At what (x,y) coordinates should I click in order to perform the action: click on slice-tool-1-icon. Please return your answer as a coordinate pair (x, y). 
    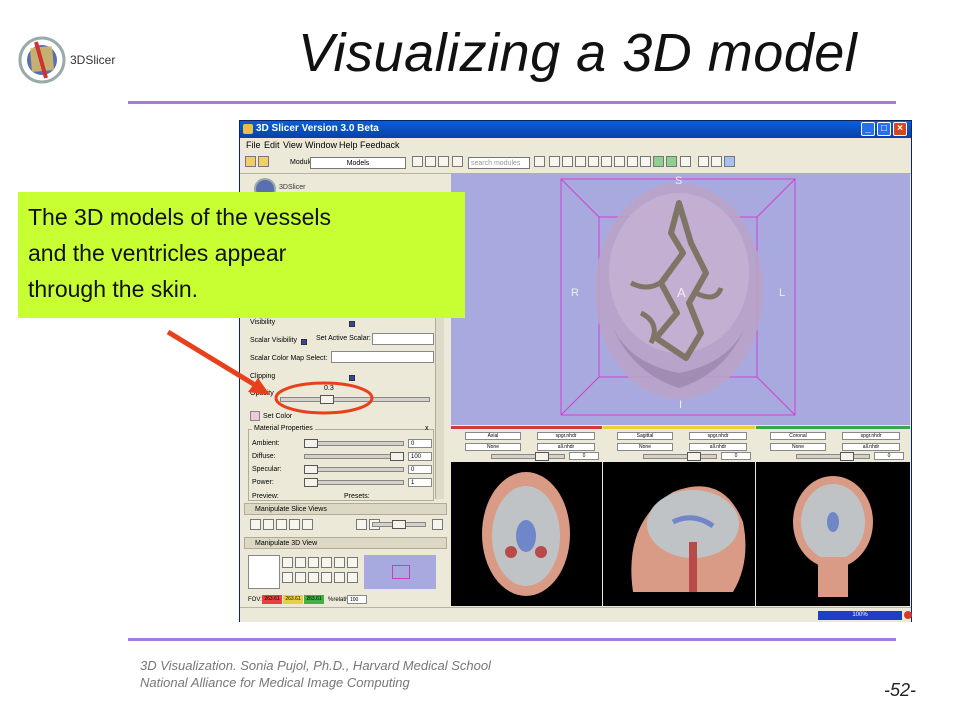
    Looking at the image, I should click on (255, 524).